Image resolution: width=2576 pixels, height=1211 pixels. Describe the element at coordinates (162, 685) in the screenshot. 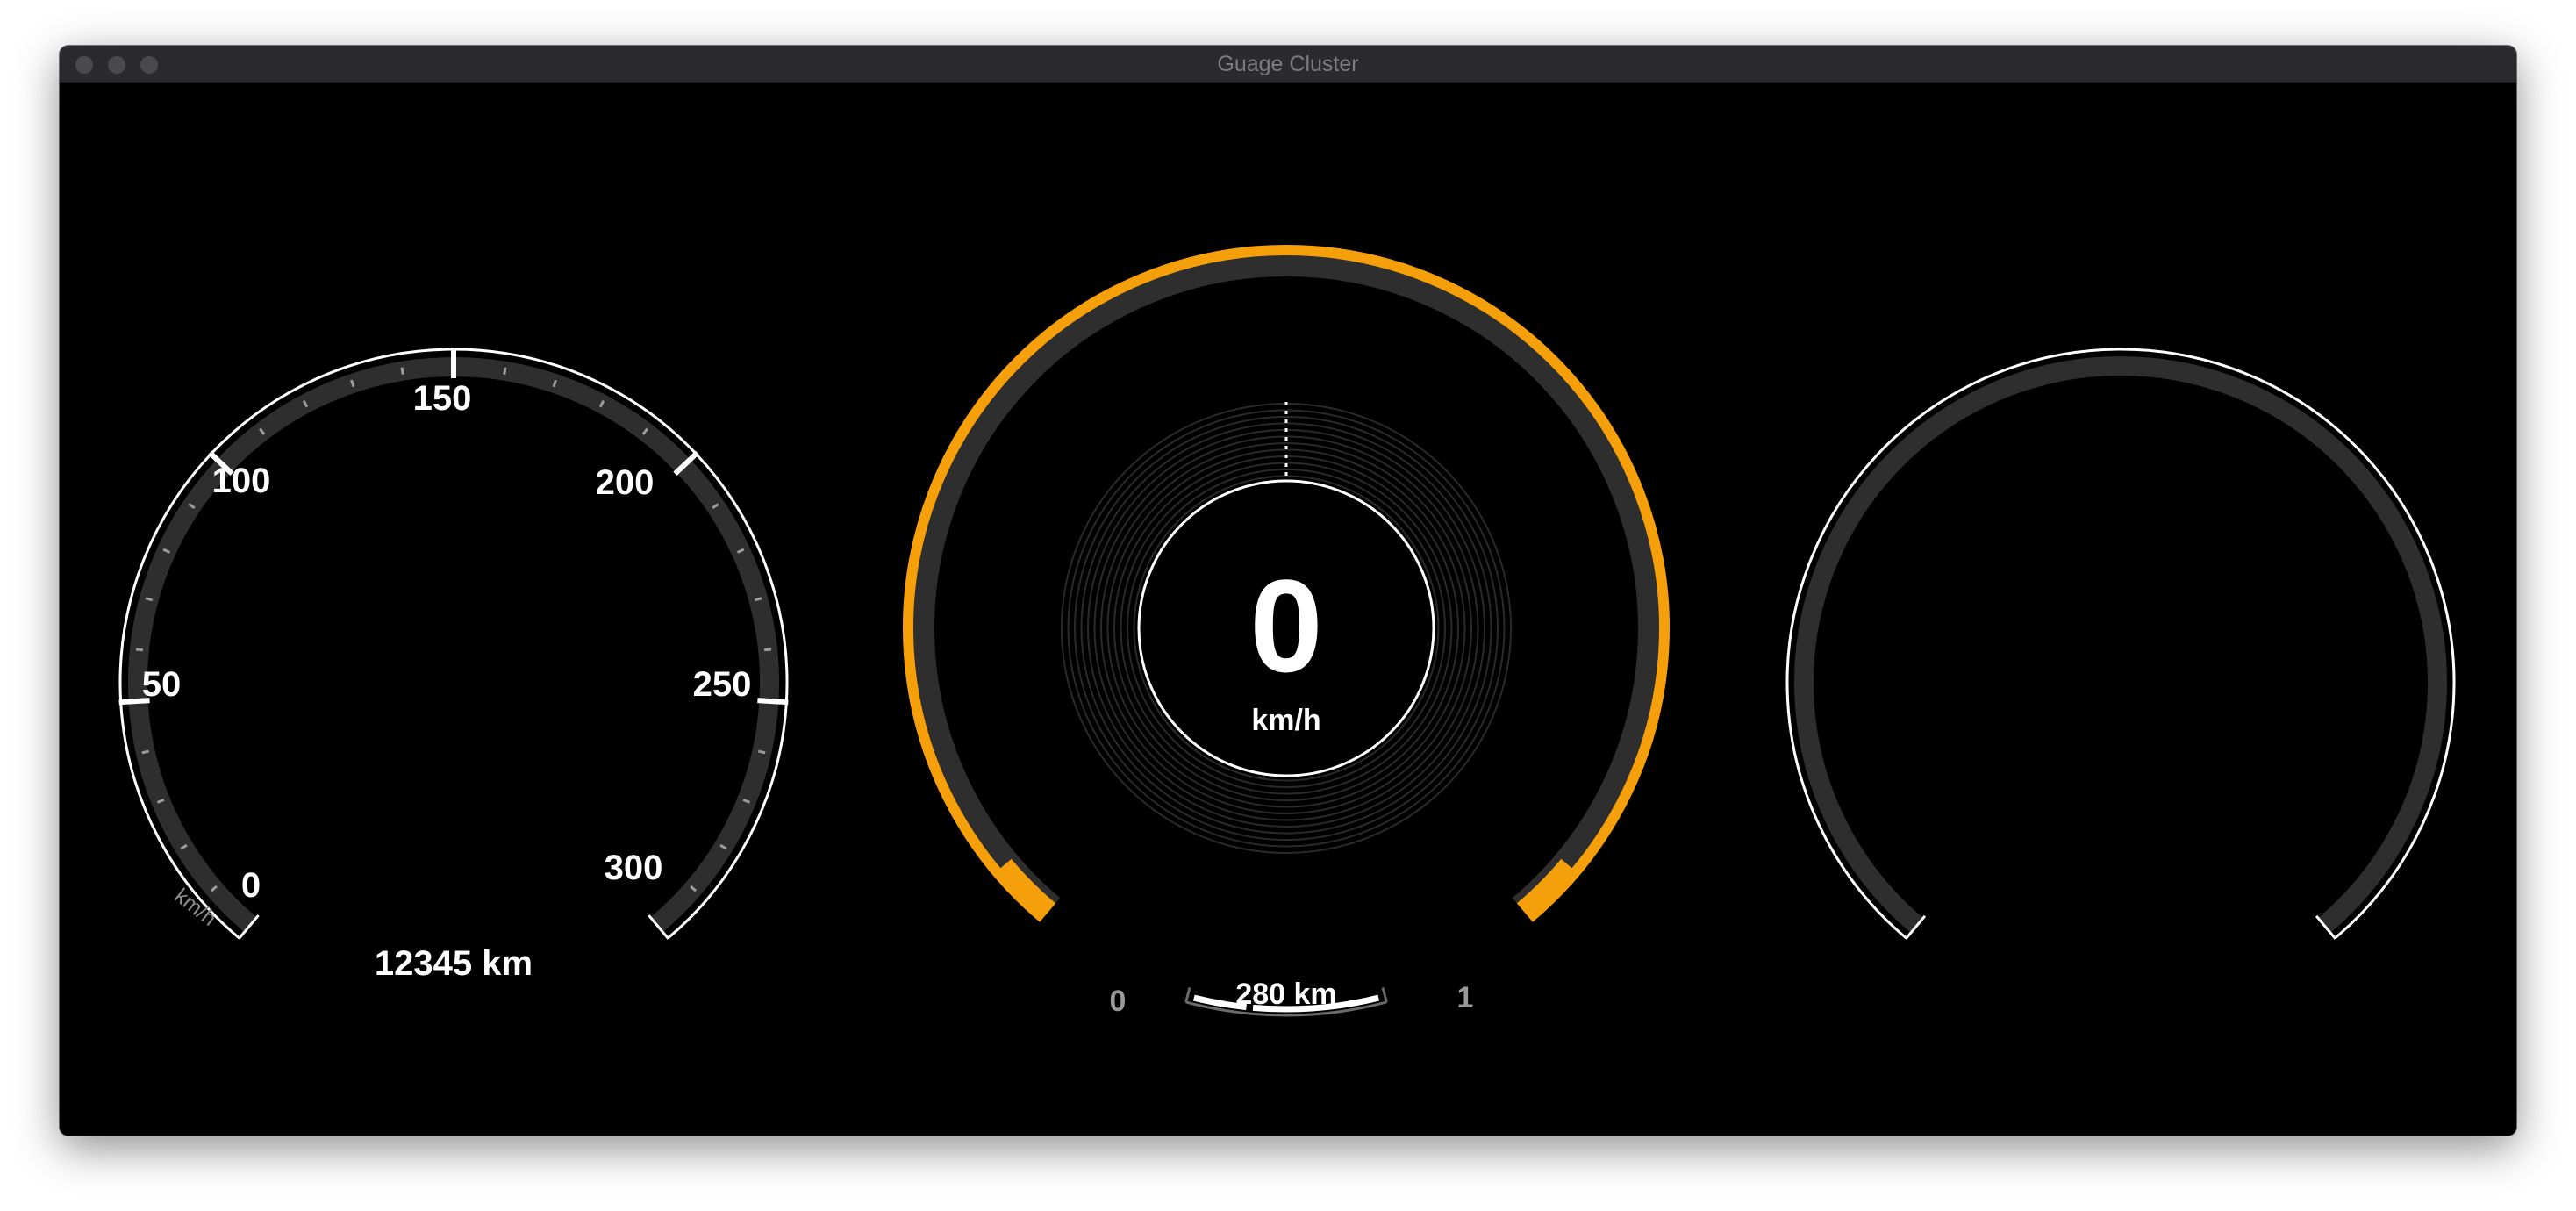

I see `speed-label-50: 50` at that location.